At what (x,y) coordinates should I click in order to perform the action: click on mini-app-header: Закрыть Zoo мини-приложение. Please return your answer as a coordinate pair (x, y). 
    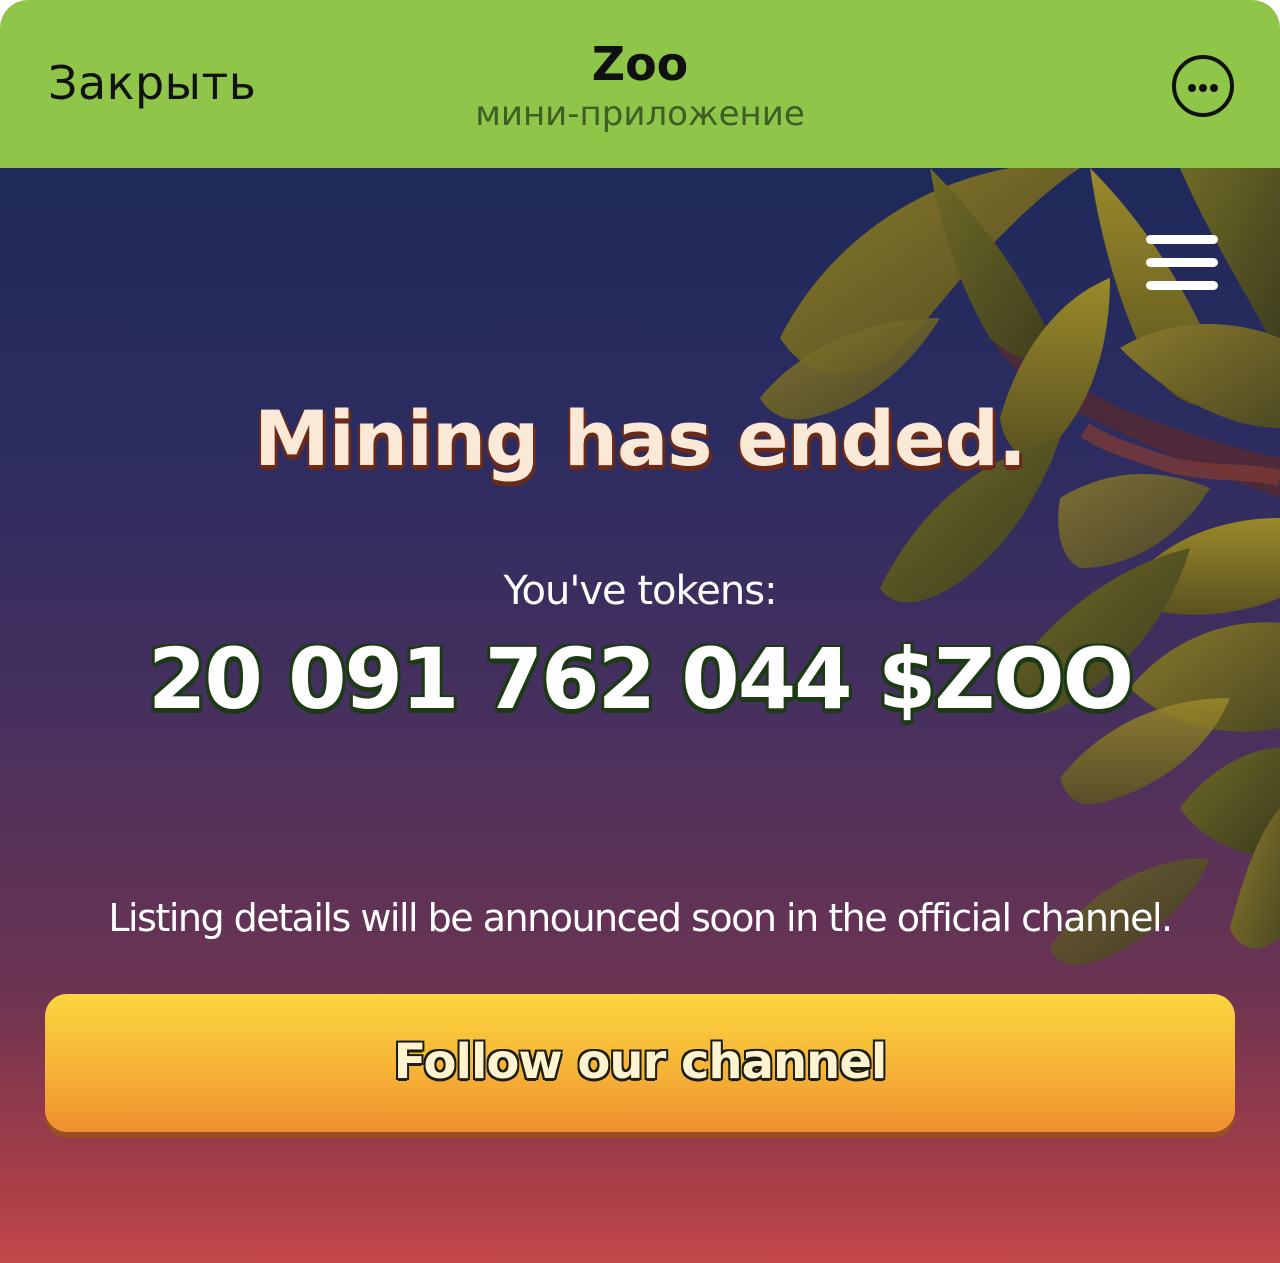
    Looking at the image, I should click on (640, 84).